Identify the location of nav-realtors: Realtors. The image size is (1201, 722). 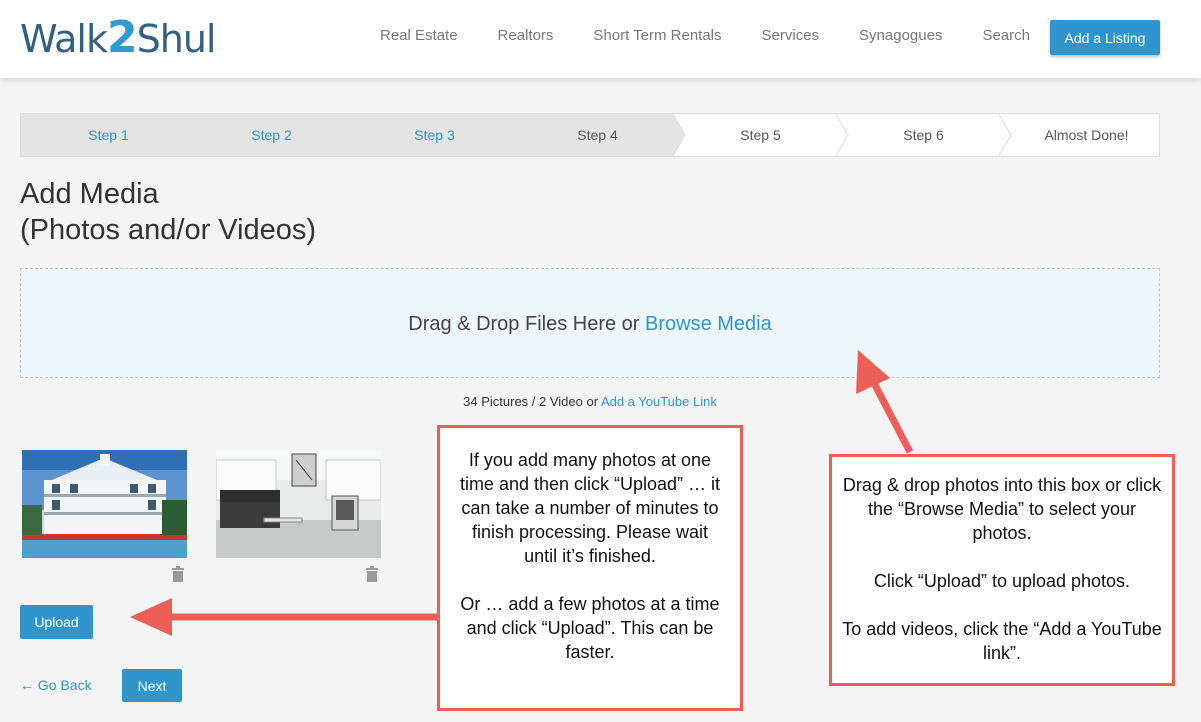
(526, 36).